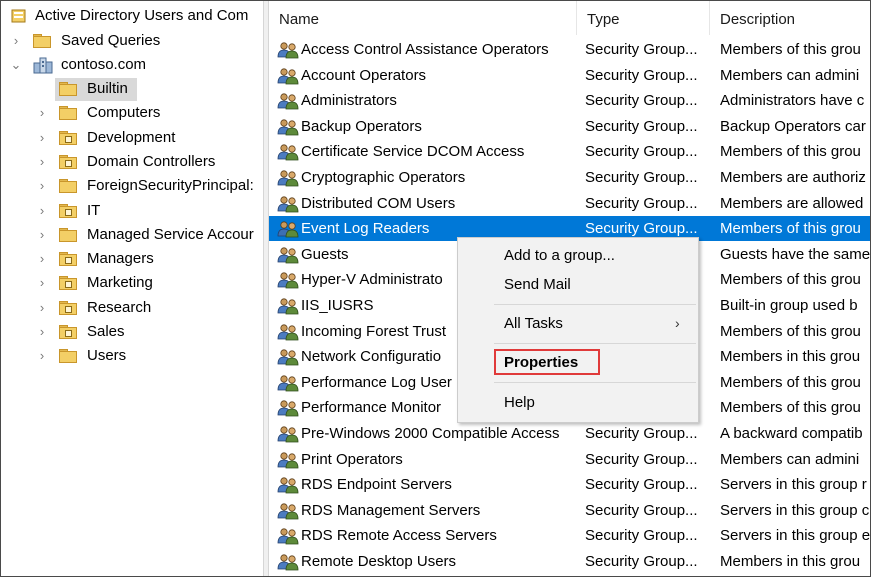 This screenshot has height=577, width=871. Describe the element at coordinates (423, 18) in the screenshot. I see `column-header-name: Name` at that location.